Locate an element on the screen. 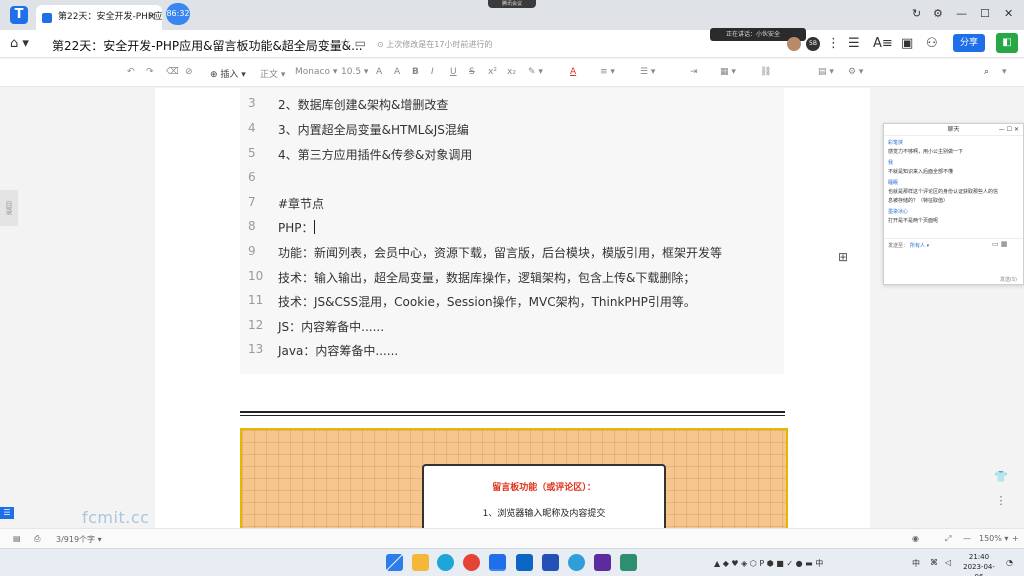 The image size is (1024, 576). layout-icon: ▤ is located at coordinates (17, 538).